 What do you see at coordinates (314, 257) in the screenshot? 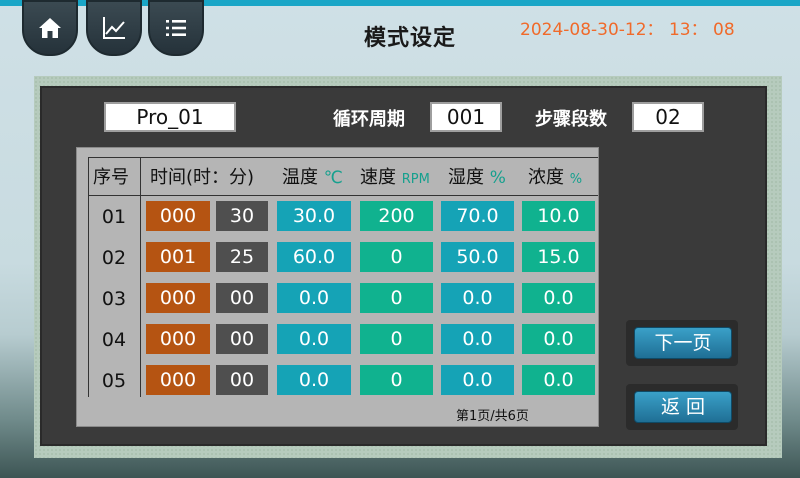
I see `temperature-cell: 60.0` at bounding box center [314, 257].